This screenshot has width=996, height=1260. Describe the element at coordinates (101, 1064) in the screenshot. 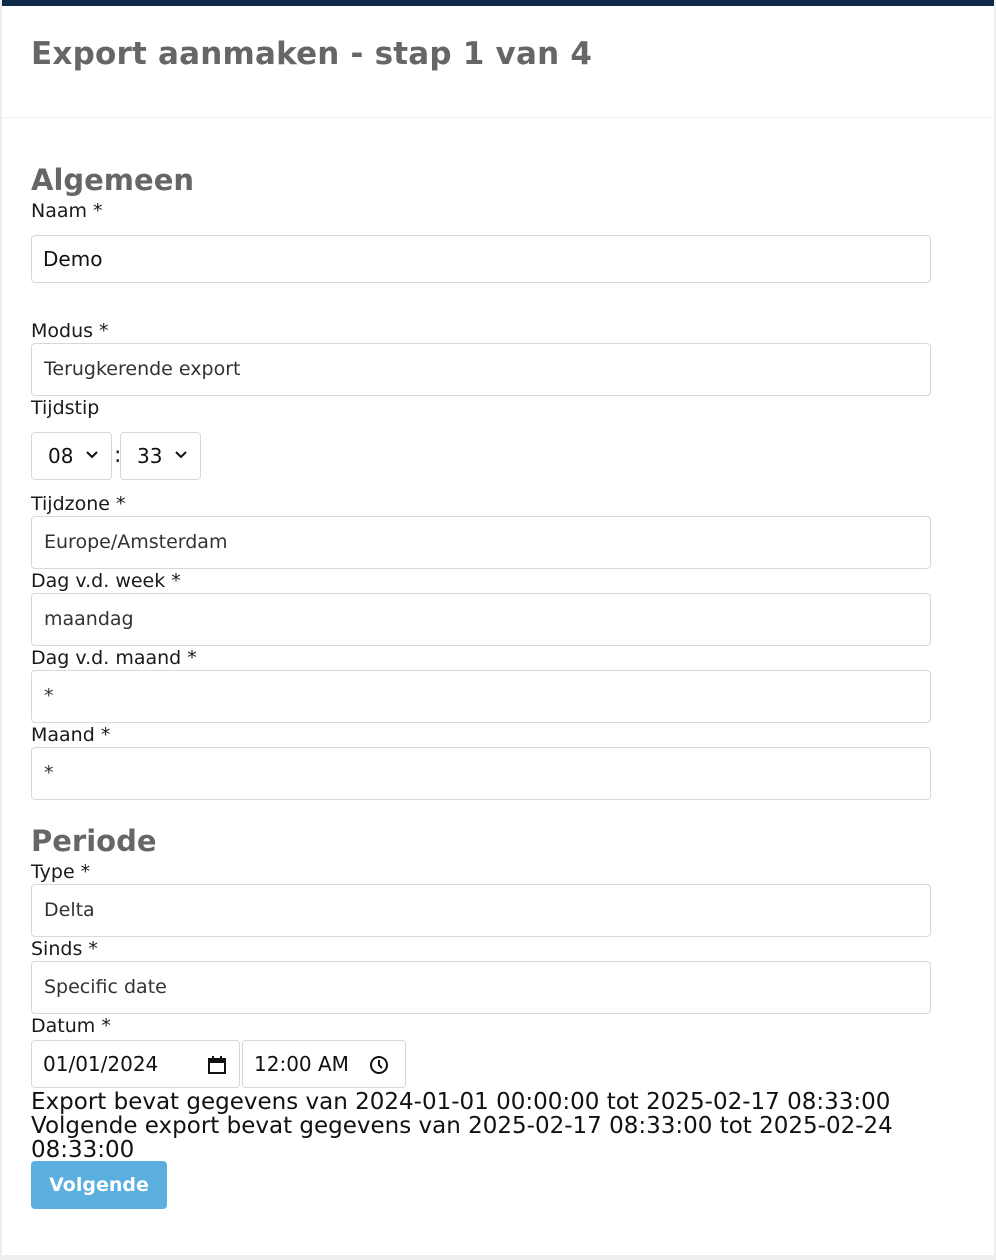

I see `date-value: 01/01/2024` at that location.